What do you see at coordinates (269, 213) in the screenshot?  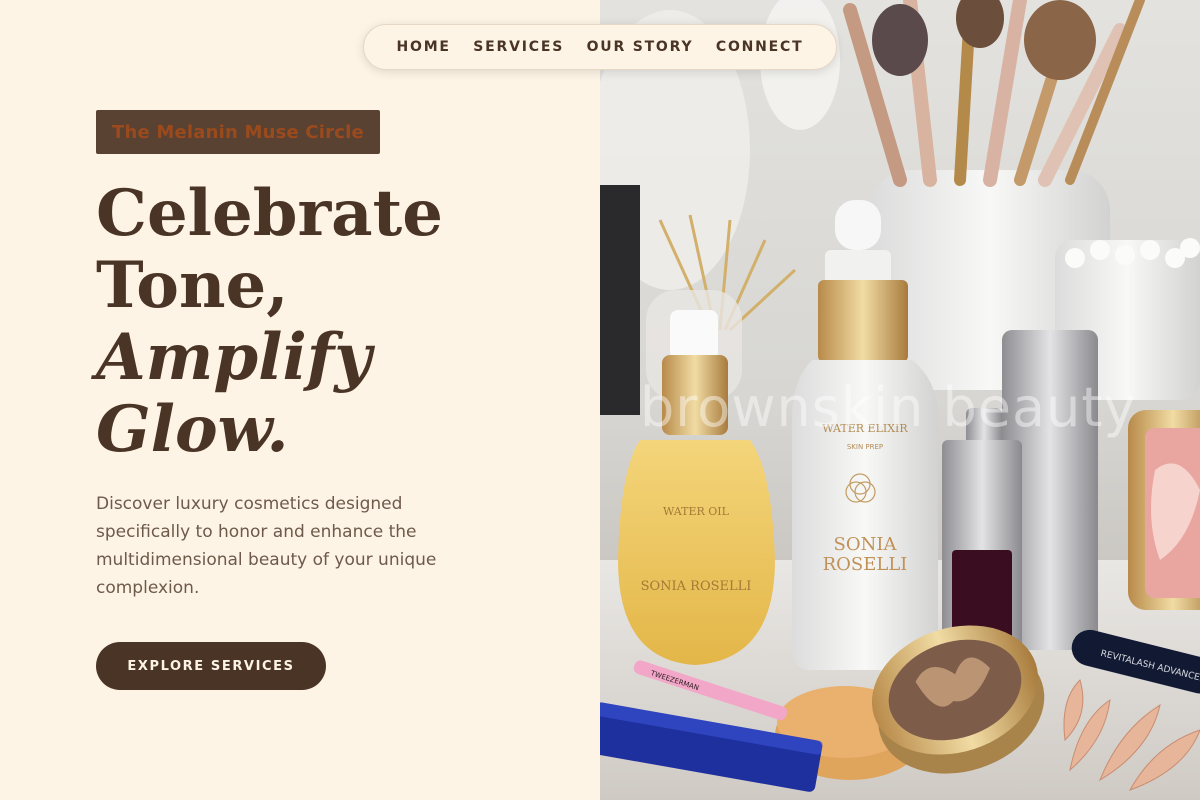 I see `headline-line-1: Celebrate` at bounding box center [269, 213].